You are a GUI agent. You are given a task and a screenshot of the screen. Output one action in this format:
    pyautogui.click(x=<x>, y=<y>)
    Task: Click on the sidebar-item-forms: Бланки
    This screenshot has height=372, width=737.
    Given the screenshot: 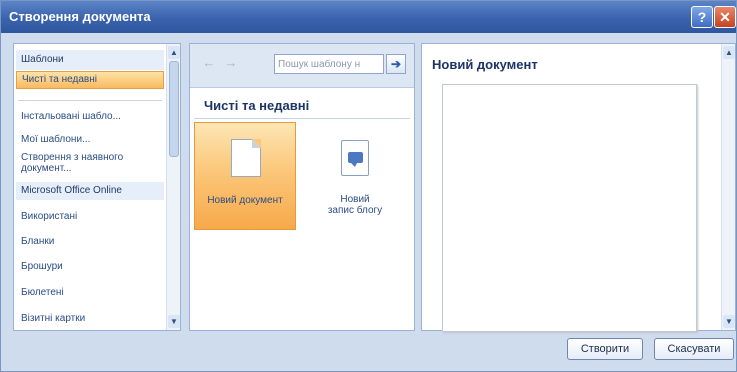 What is the action you would take?
    pyautogui.click(x=90, y=242)
    